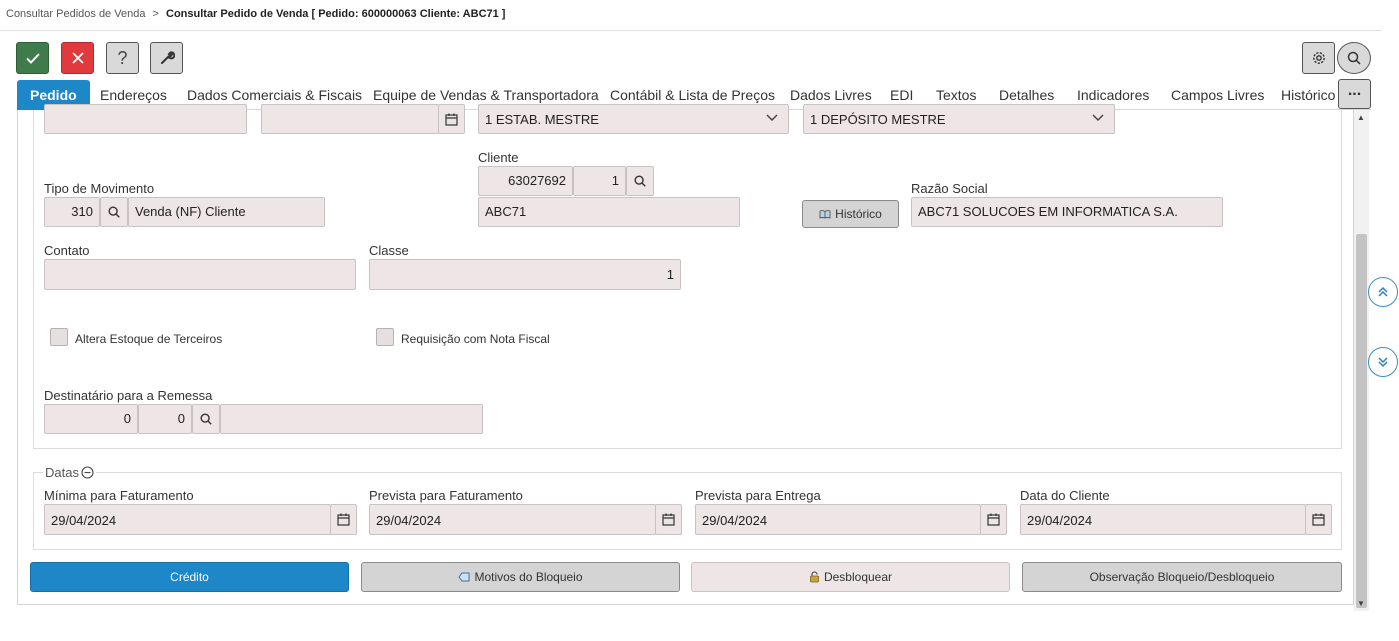 This screenshot has width=1399, height=641. Describe the element at coordinates (1361, 421) in the screenshot. I see `scrollbar-thumb` at that location.